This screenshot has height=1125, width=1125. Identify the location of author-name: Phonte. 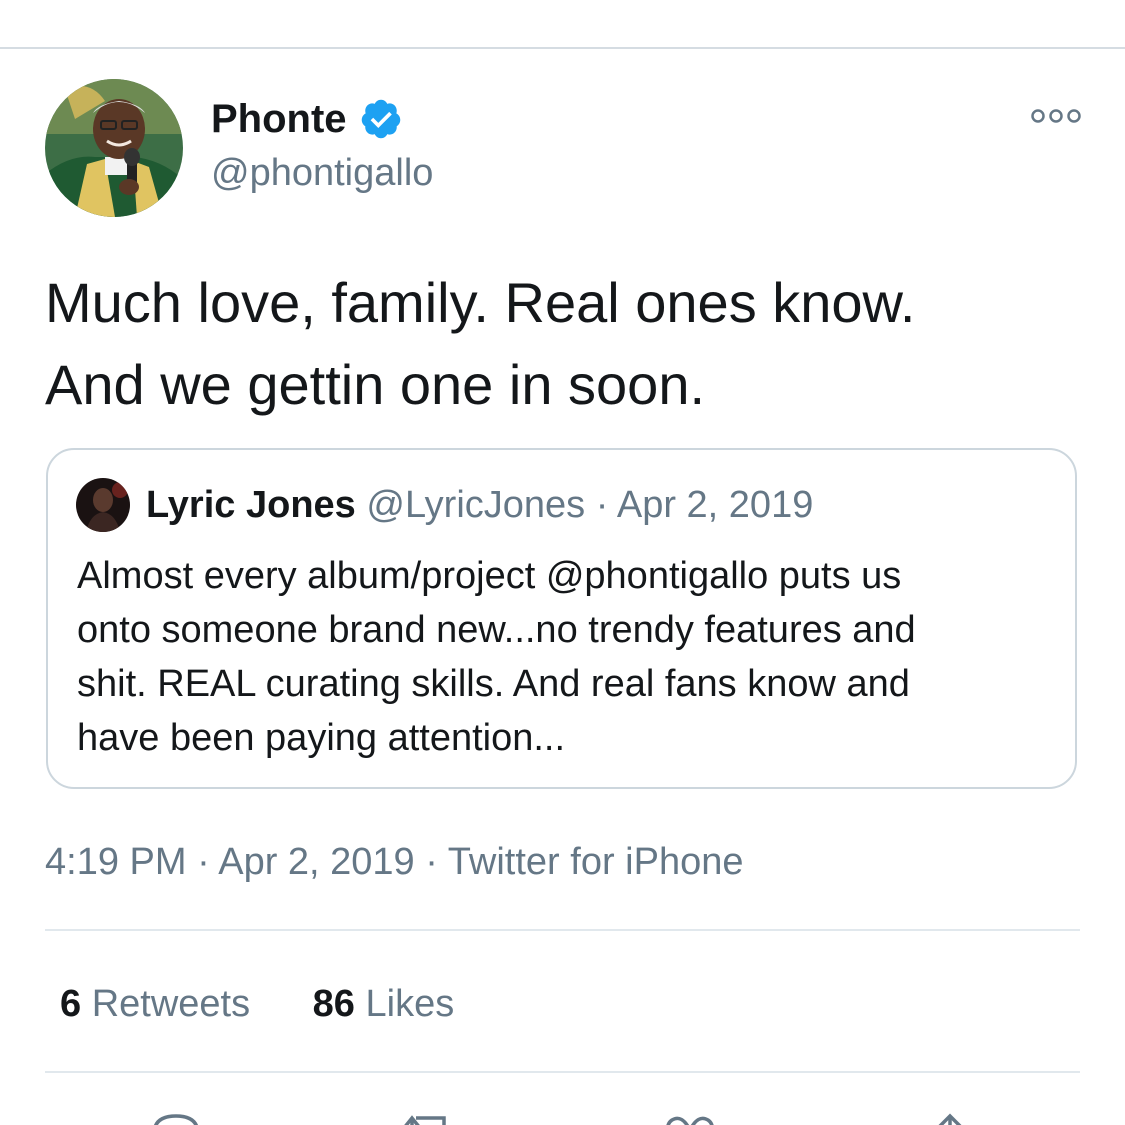
(307, 119).